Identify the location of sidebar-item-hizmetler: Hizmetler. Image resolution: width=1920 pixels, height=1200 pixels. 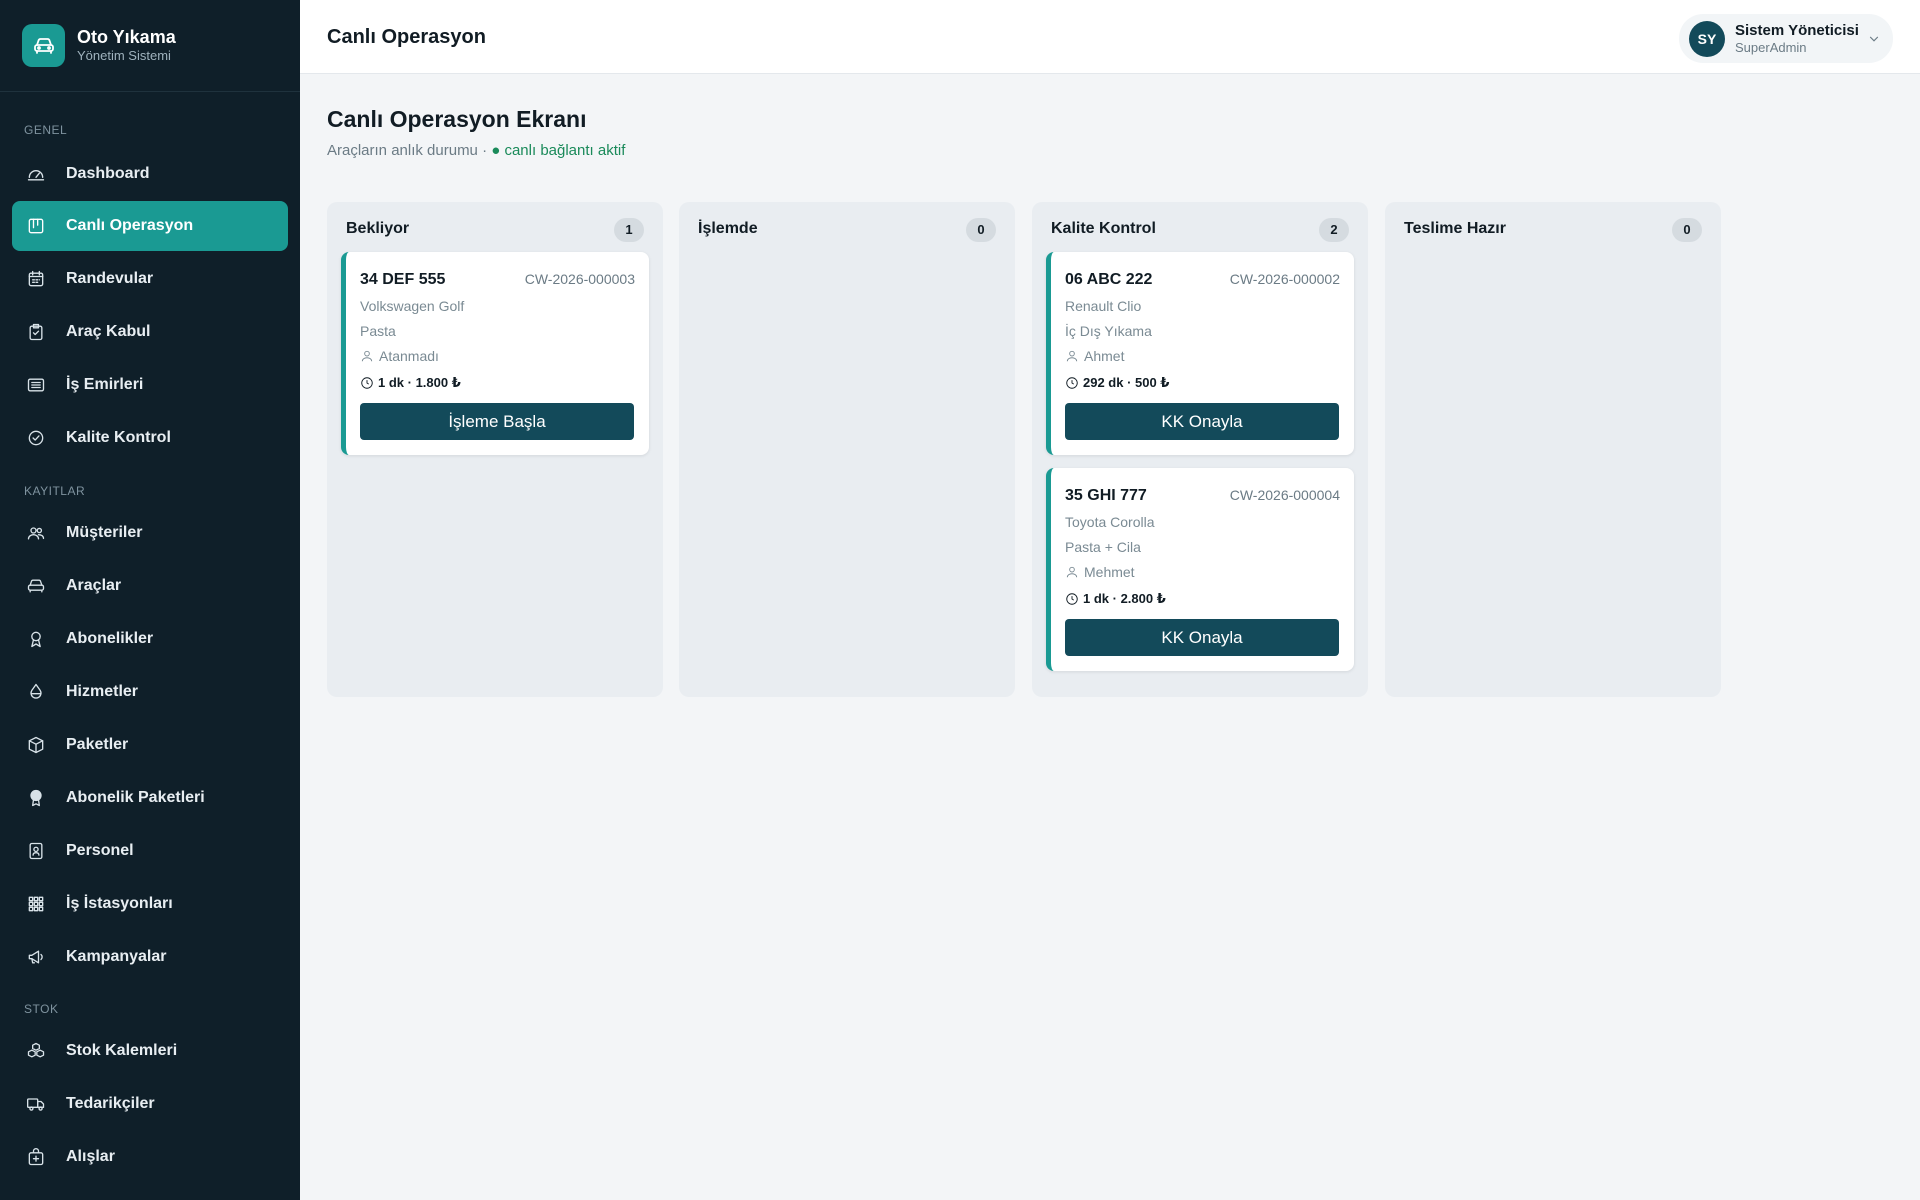
(150, 692).